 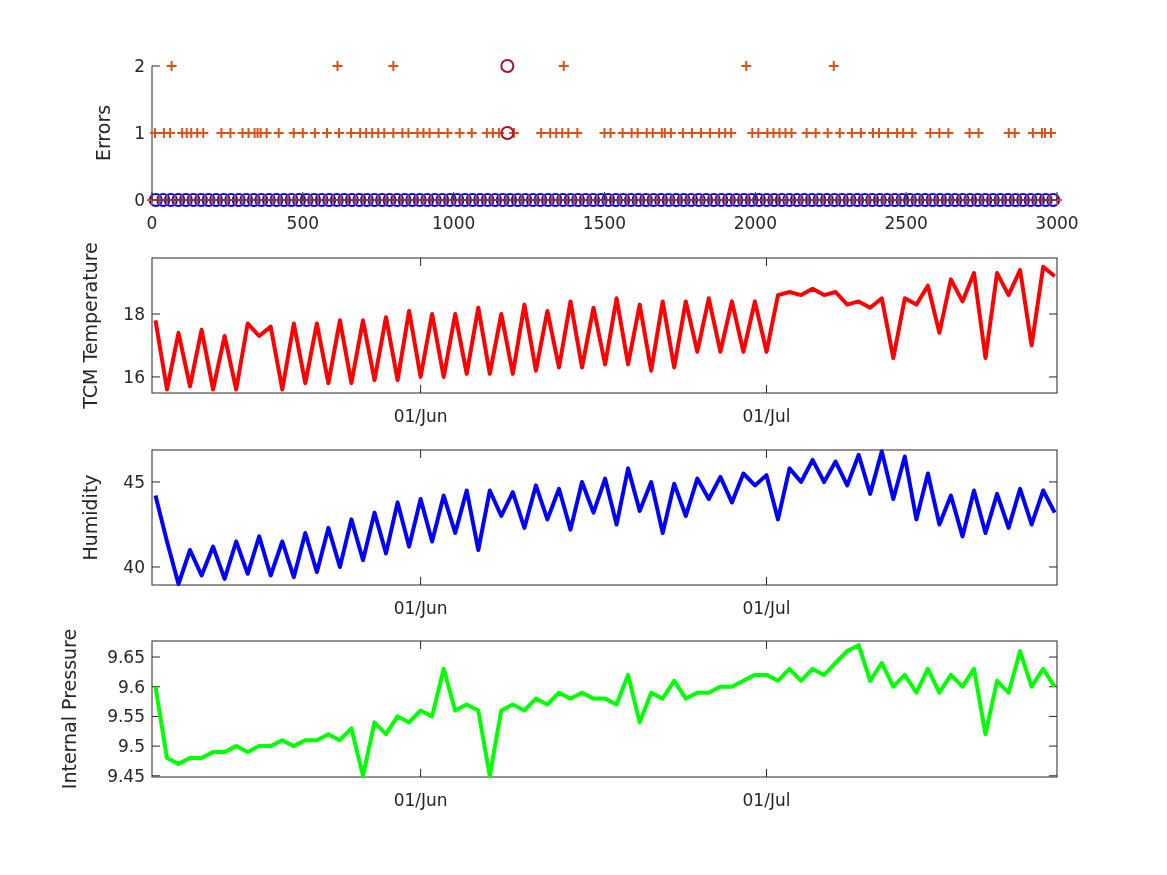 I want to click on y-axis-label: Internal Pressure, so click(x=69, y=709).